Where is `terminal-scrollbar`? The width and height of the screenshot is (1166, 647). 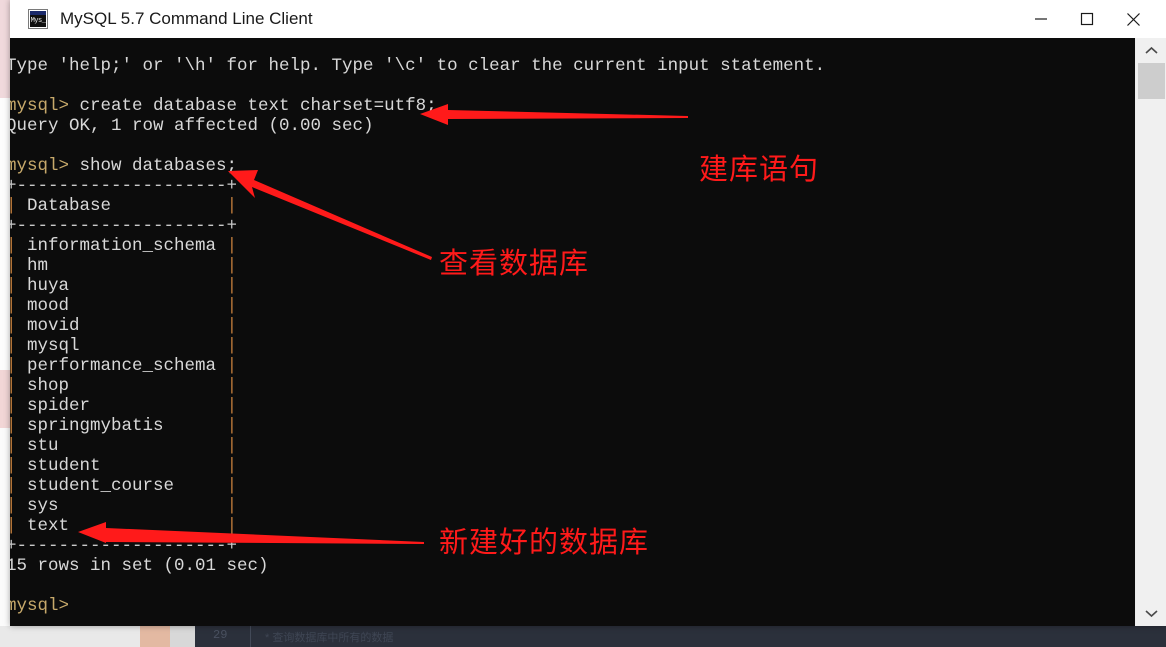 terminal-scrollbar is located at coordinates (1150, 332).